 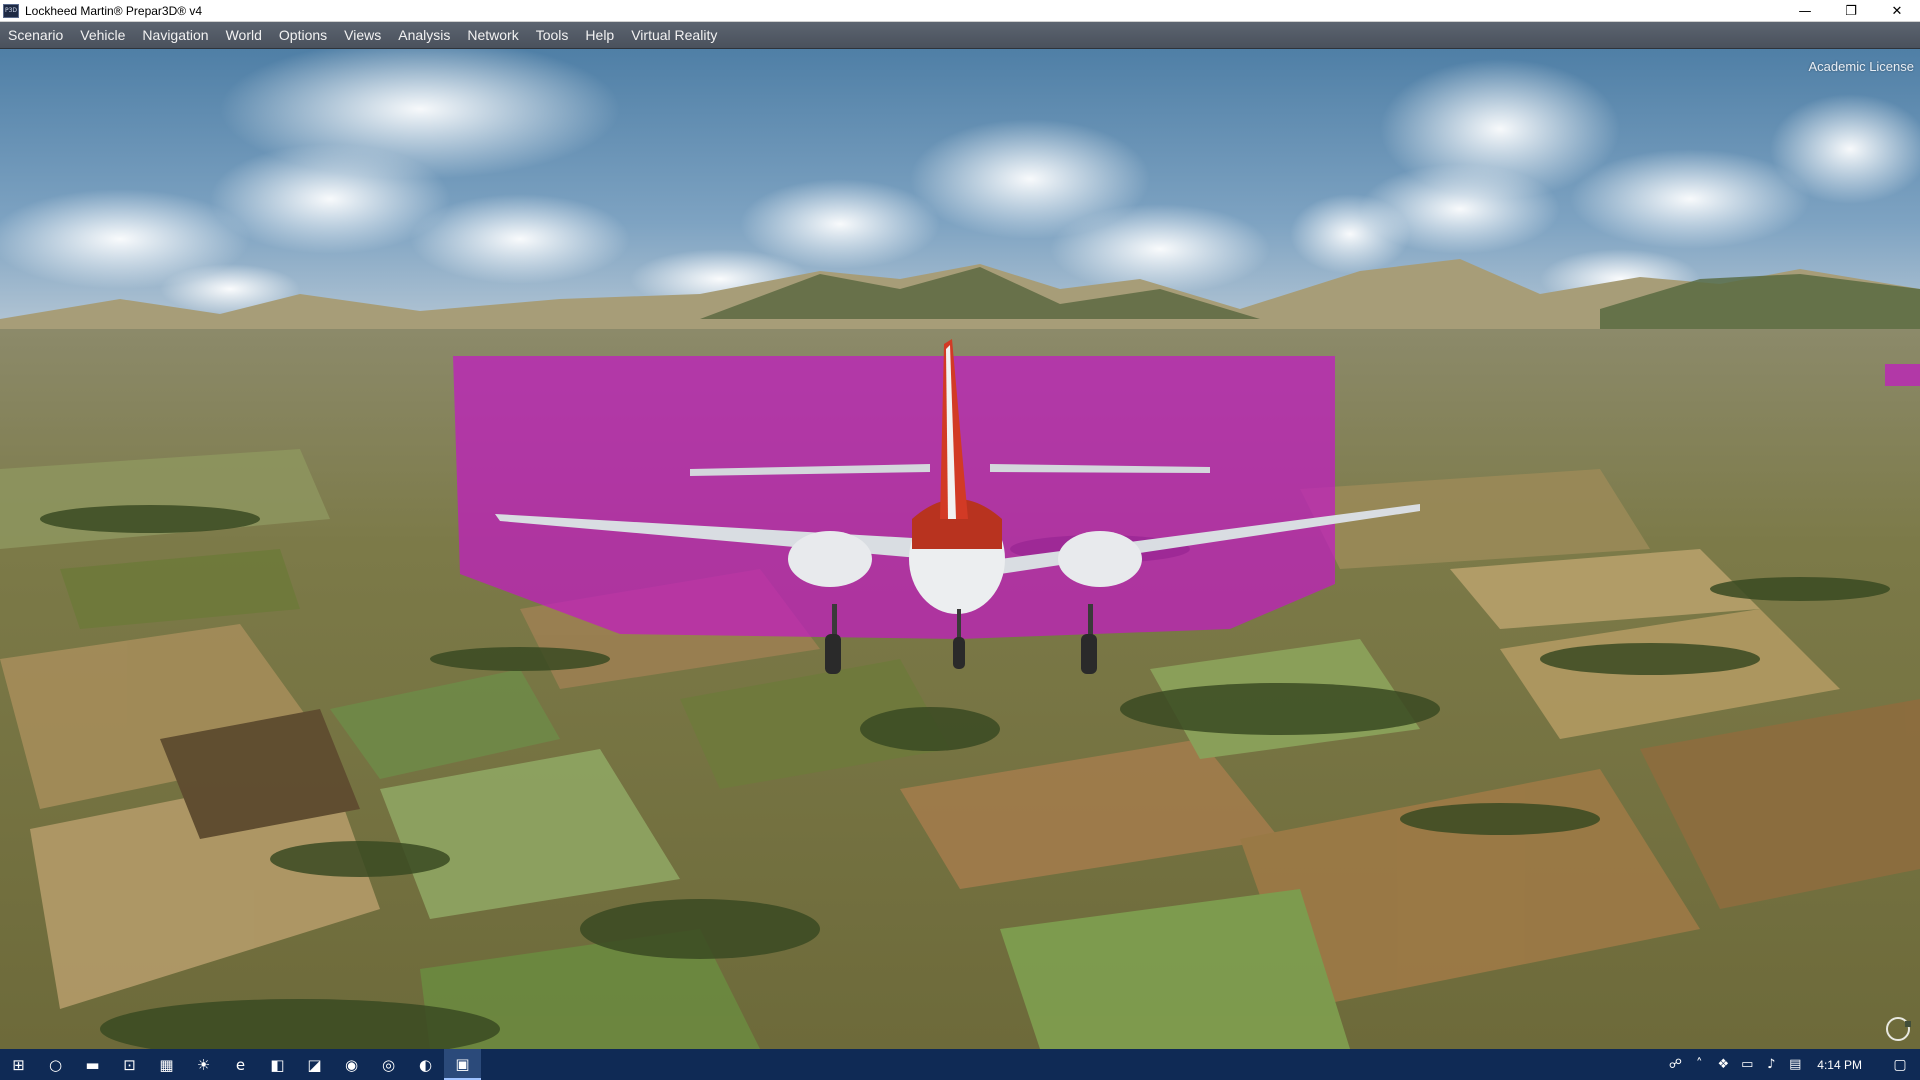 I want to click on prepar3d-app-icon: P3D, so click(x=11, y=10).